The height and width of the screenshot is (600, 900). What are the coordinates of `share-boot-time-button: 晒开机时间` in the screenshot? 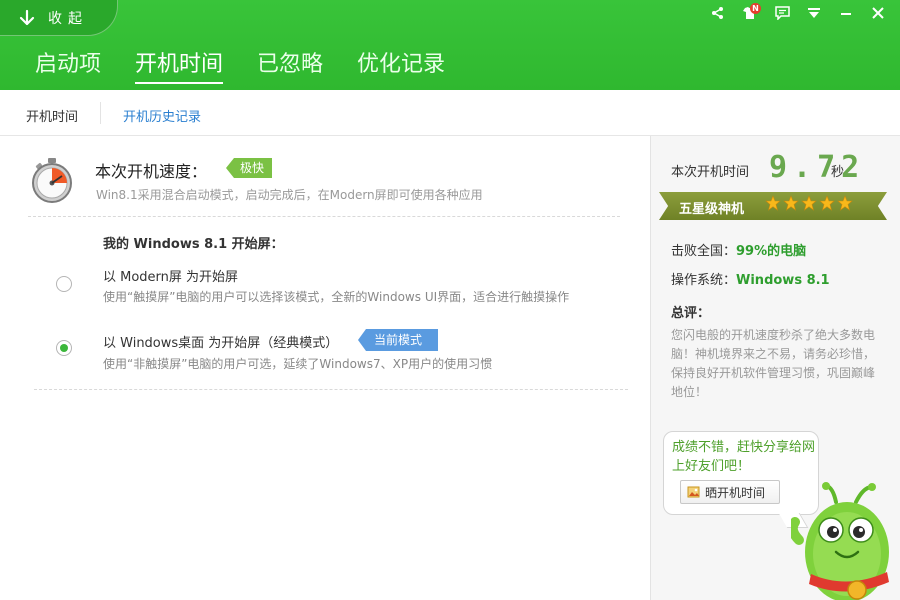 It's located at (730, 492).